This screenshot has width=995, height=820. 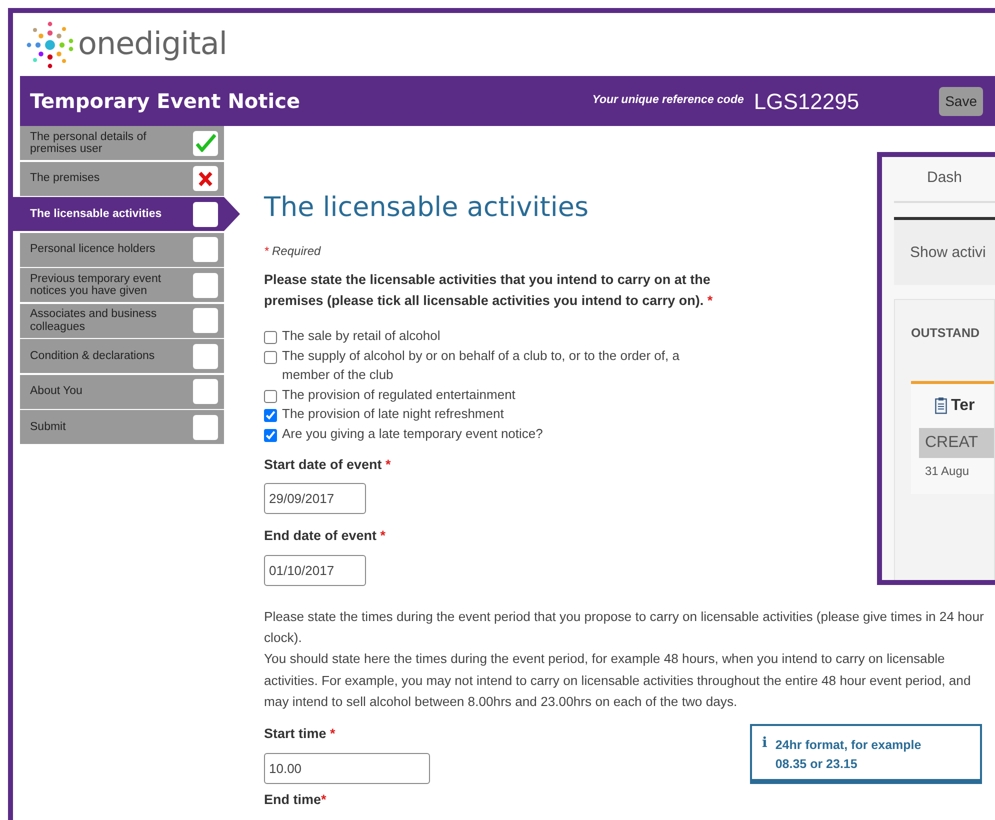 What do you see at coordinates (618, 681) in the screenshot?
I see `times-help-text: You should state here the times during the event period, for example 48 hours, when you intend to carry on licensable activities. For example, you may not intend to carry on licensable activities throughout the entire 48 hour event period, and may intend to sell alcohol between 8.00hrs and 23.00hrs on each of the two days.` at bounding box center [618, 681].